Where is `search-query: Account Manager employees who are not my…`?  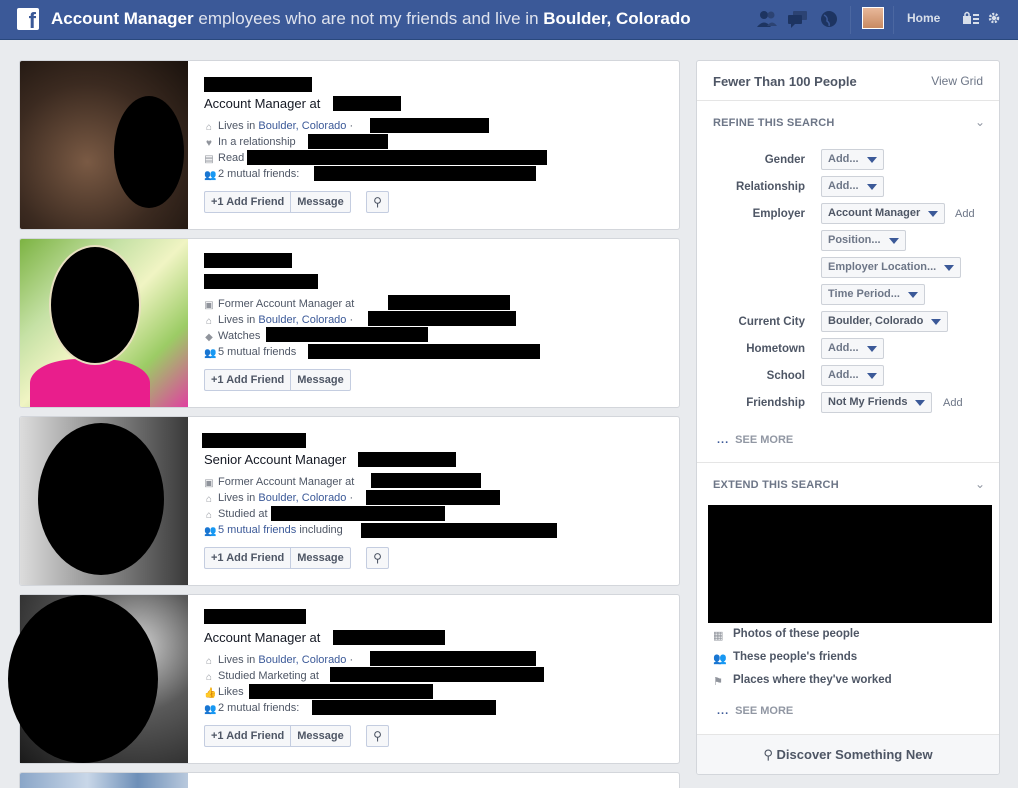 search-query: Account Manager employees who are not my… is located at coordinates (371, 19).